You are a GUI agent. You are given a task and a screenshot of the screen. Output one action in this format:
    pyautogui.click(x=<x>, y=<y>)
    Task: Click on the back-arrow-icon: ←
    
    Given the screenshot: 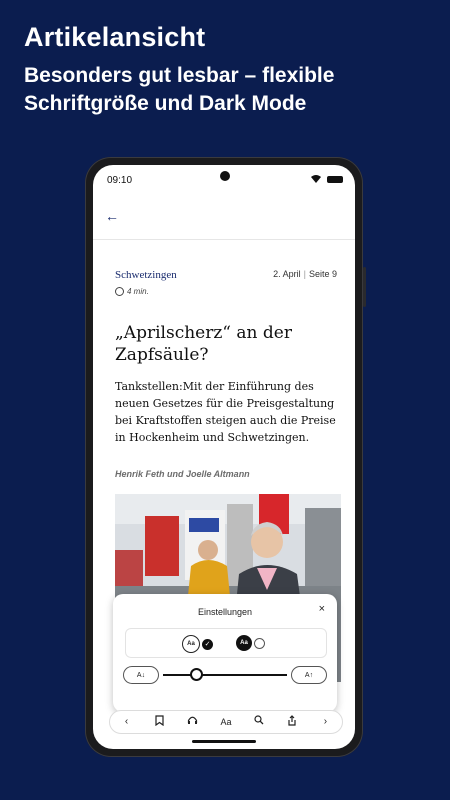 What is the action you would take?
    pyautogui.click(x=112, y=216)
    